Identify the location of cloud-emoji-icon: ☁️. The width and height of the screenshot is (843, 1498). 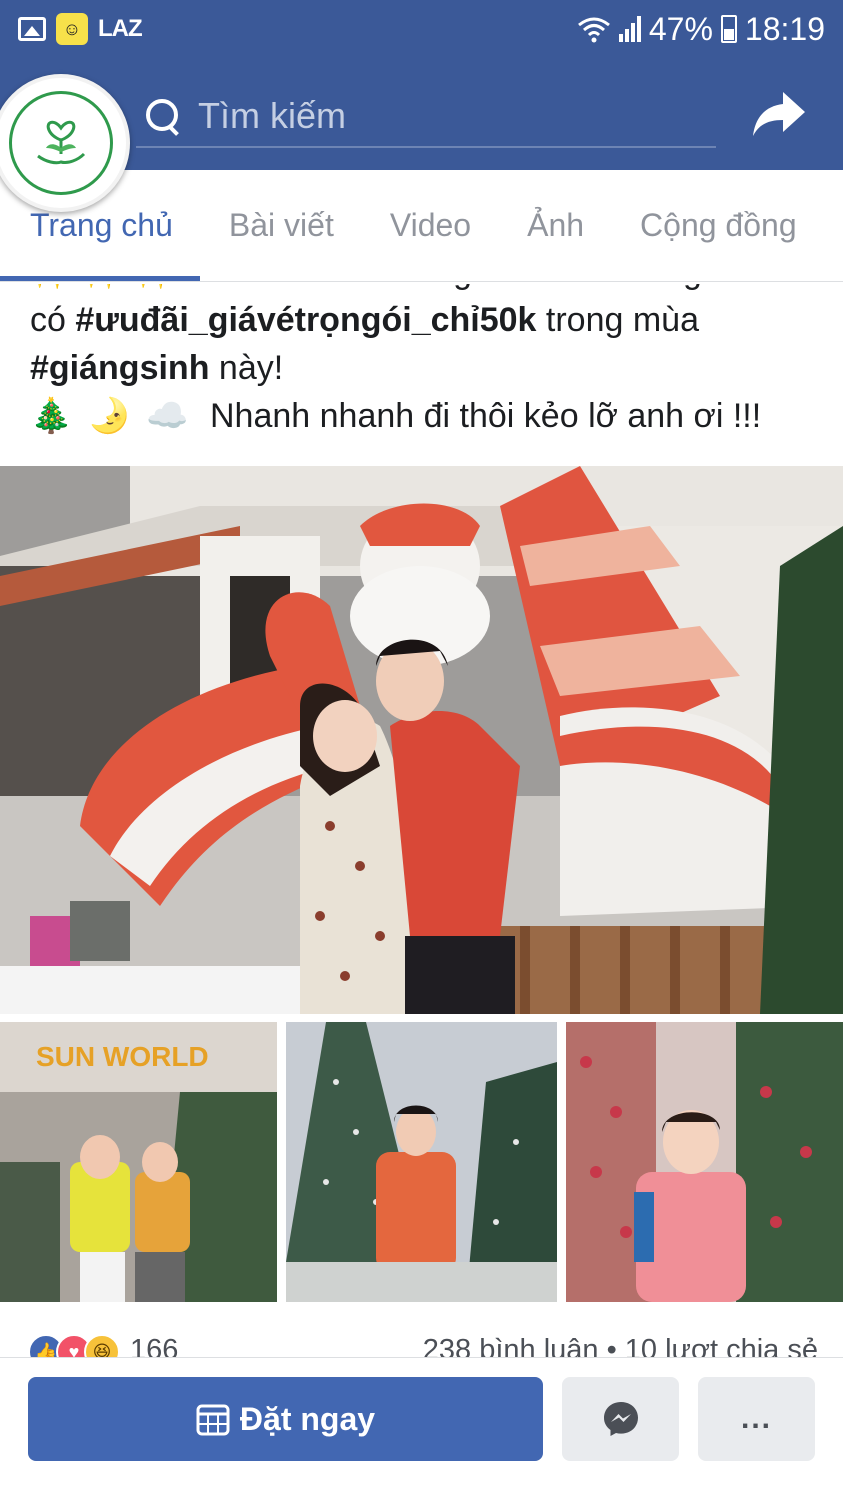
(167, 416).